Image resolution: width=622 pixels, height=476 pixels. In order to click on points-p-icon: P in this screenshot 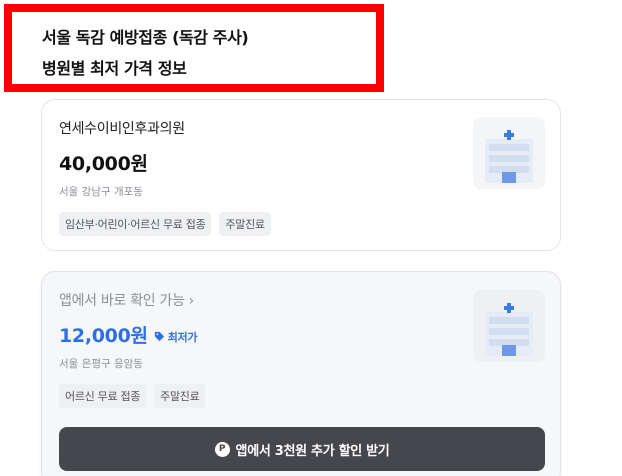, I will do `click(222, 449)`.